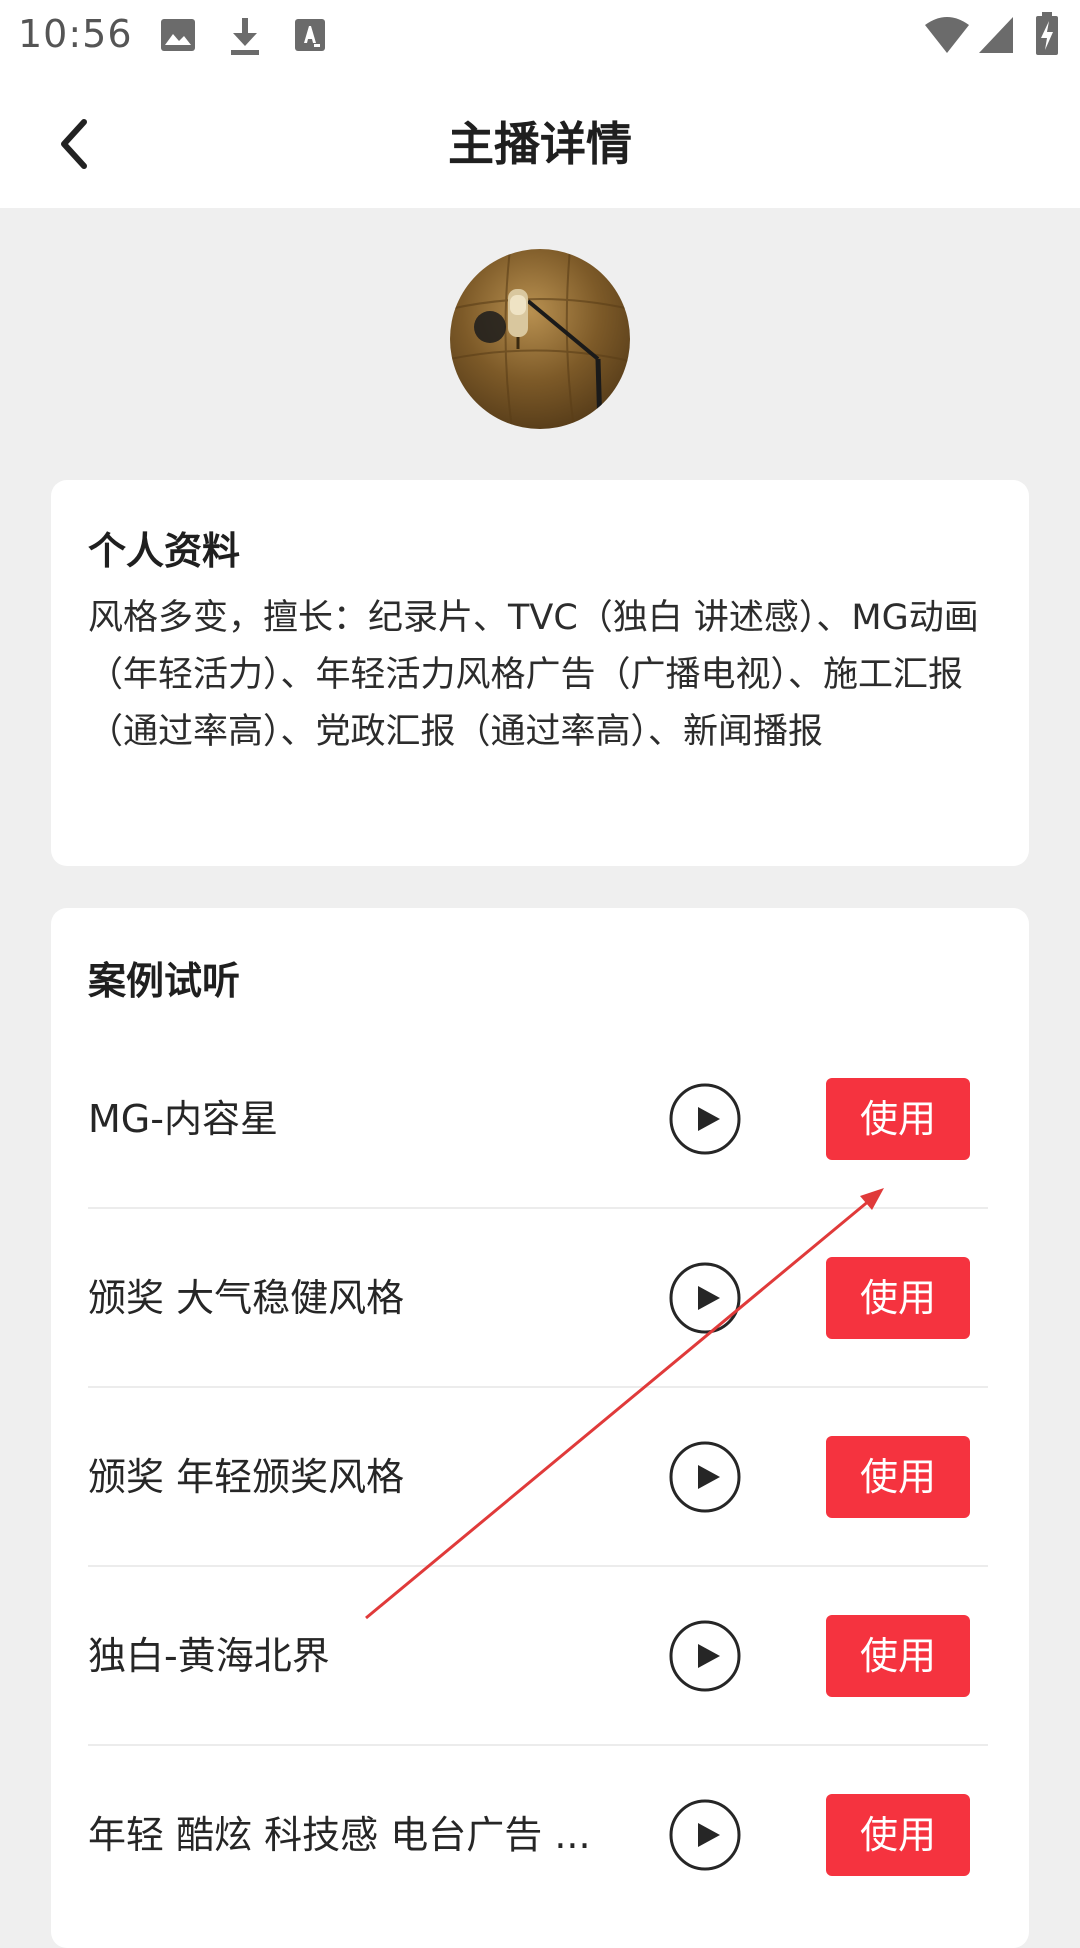  I want to click on status-time: 10:56, so click(75, 34).